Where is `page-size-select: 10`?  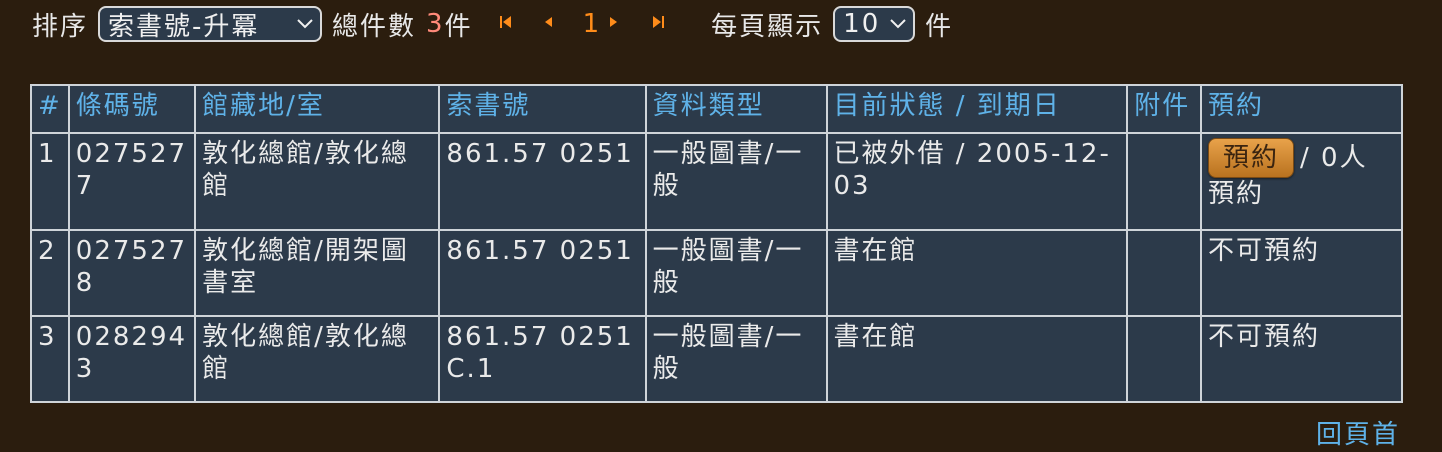 page-size-select: 10 is located at coordinates (874, 24).